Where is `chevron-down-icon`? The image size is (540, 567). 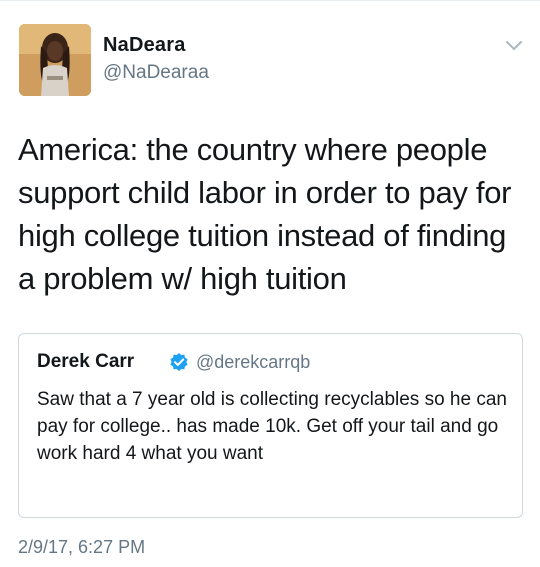 chevron-down-icon is located at coordinates (514, 46).